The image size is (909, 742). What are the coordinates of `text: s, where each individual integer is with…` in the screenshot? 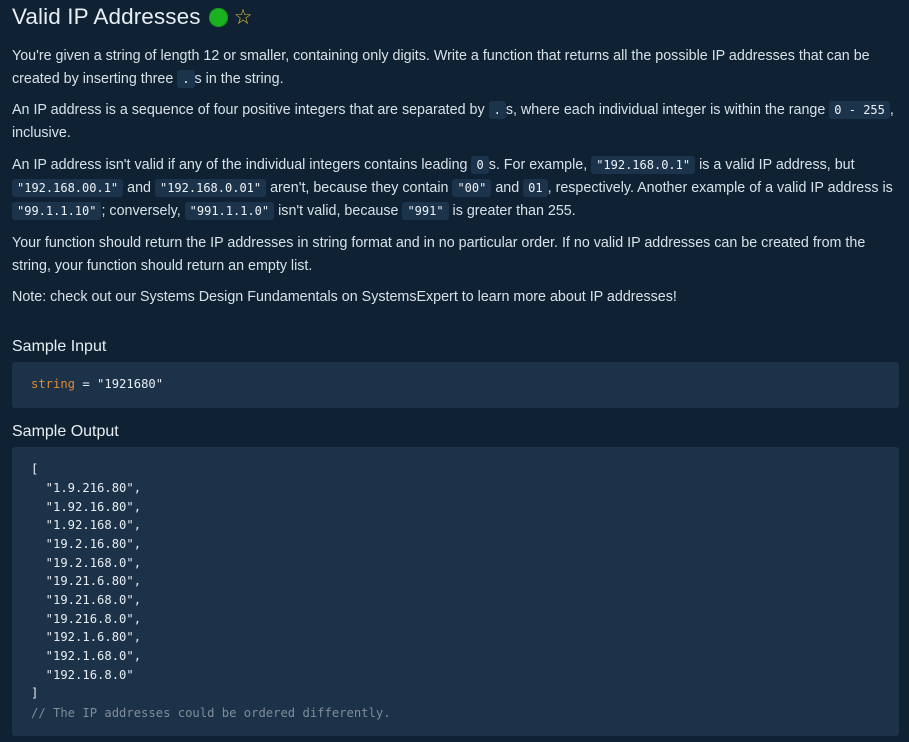 It's located at (667, 110).